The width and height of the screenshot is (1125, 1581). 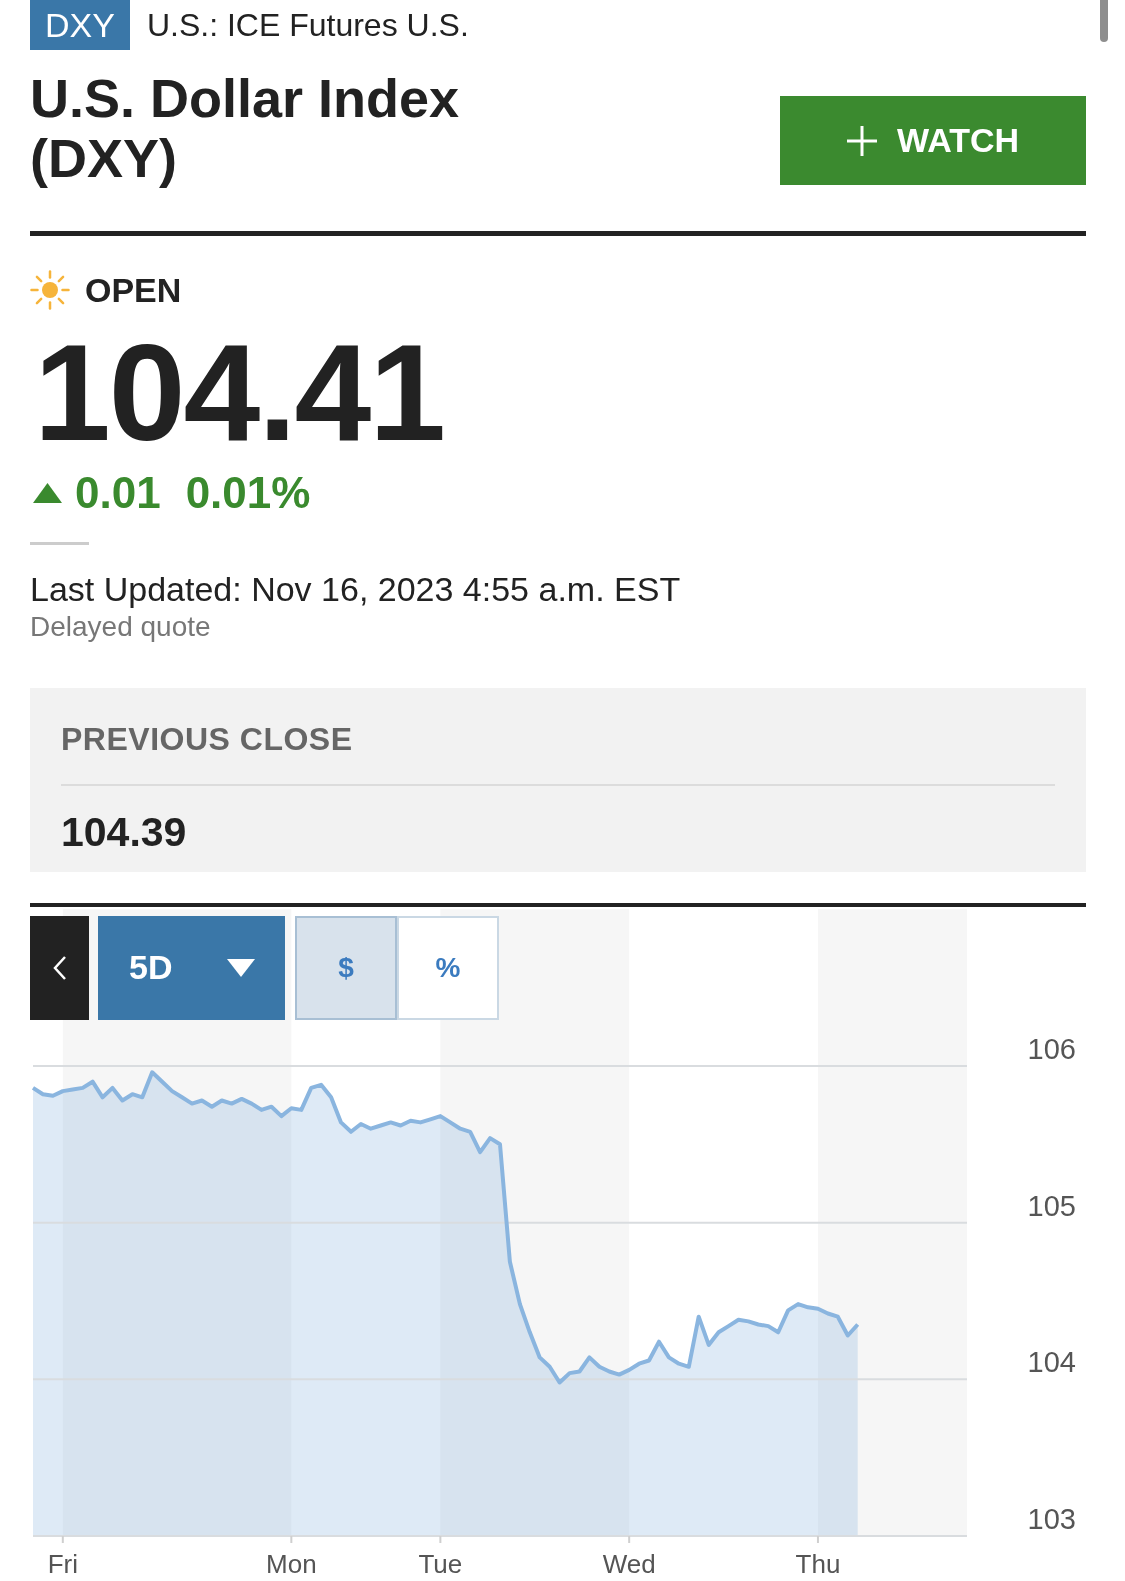 I want to click on scroll-indicator, so click(x=1104, y=21).